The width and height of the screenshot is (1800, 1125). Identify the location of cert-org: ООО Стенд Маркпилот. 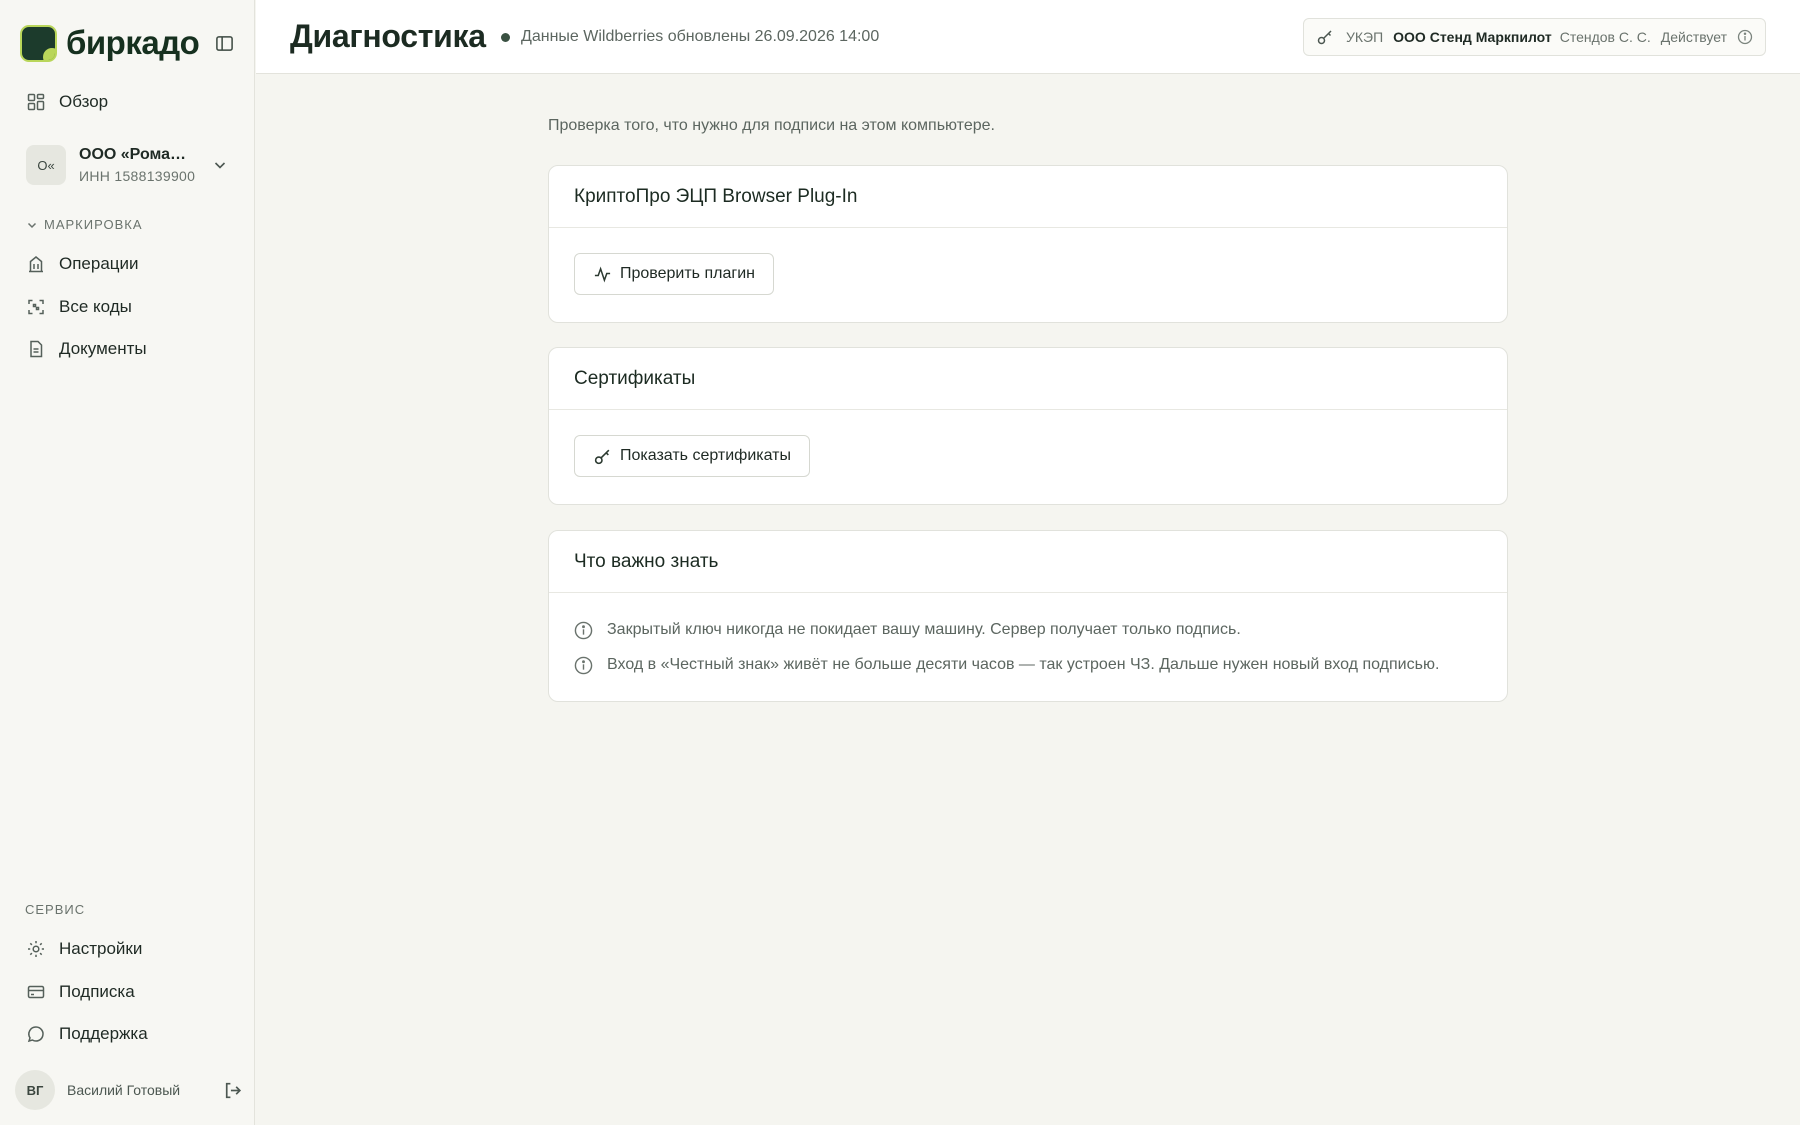
(1472, 37).